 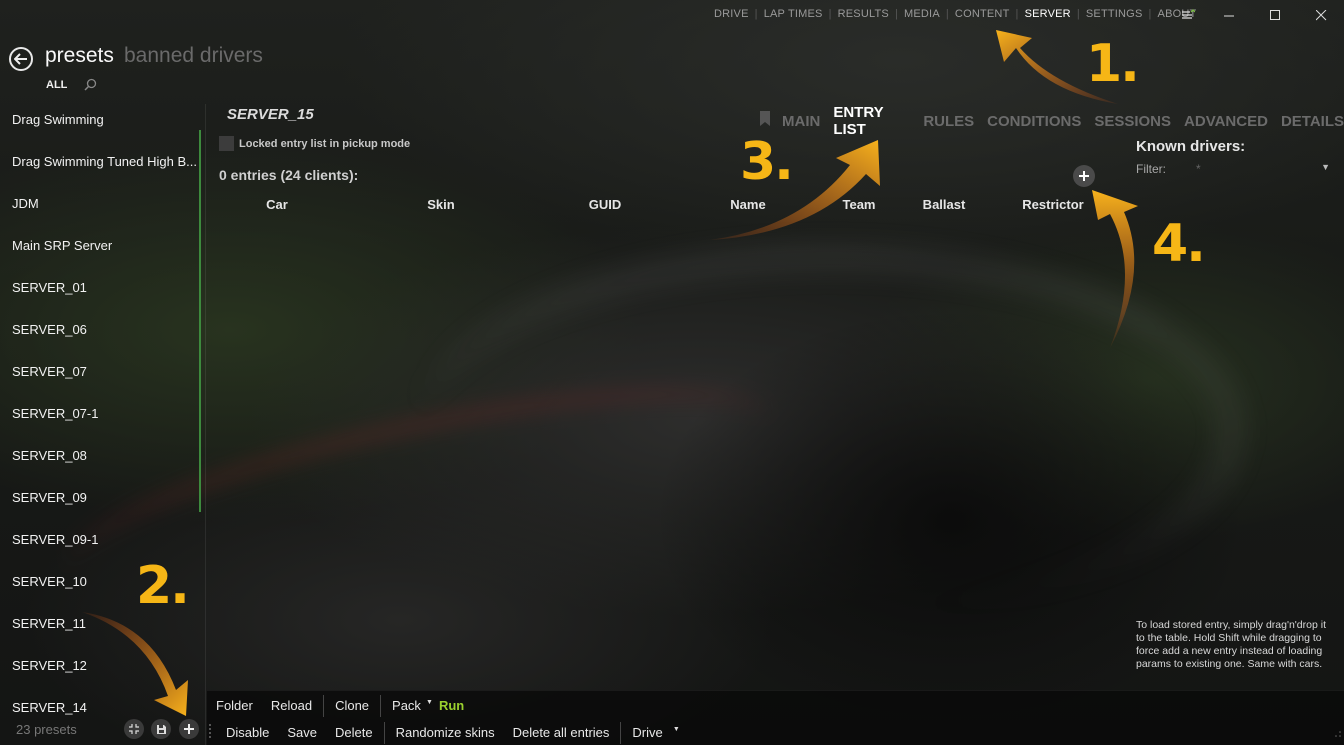 I want to click on window-controls, so click(x=1257, y=15).